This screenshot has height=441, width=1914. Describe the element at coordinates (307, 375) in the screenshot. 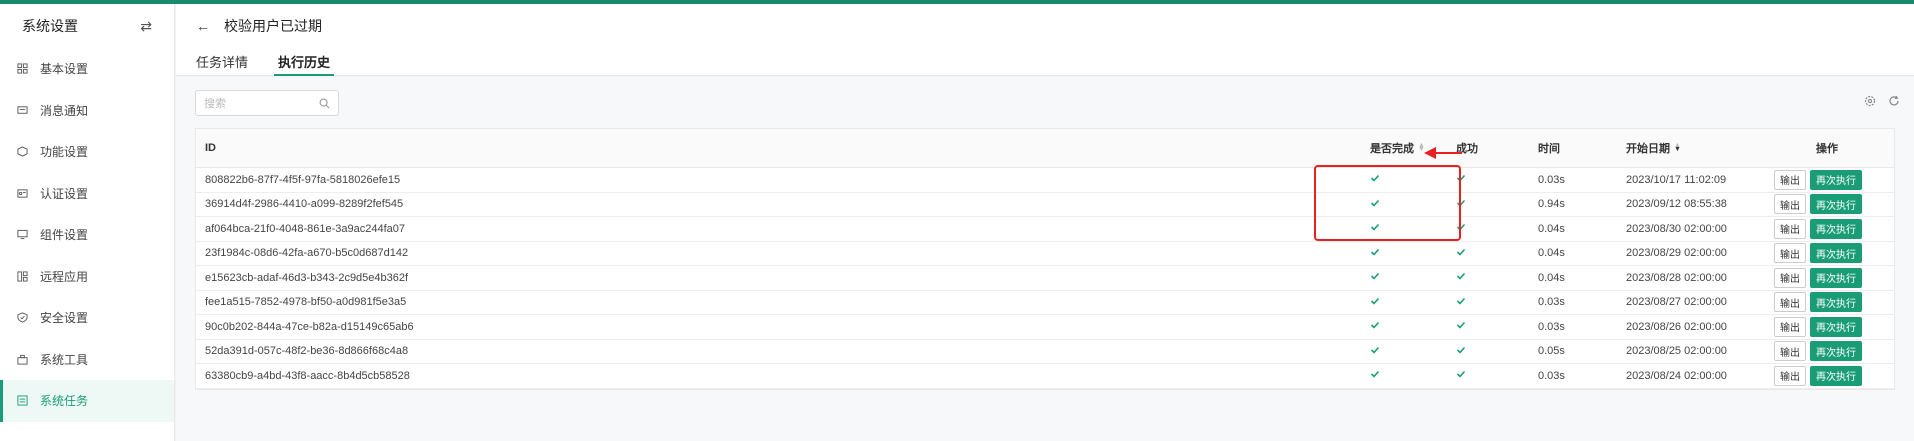

I see `cell-id: 63380cb9-a4bd-43f8-aacc-8b4d5cb58528` at that location.